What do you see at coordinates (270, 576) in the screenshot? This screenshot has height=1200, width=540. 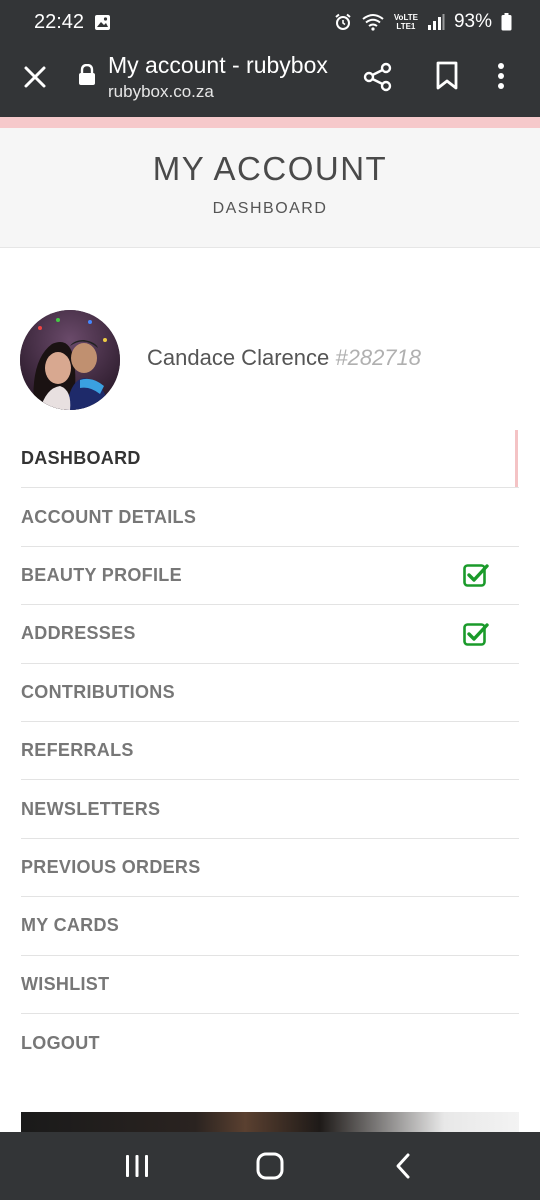 I see `menu-item-beauty-profile: BEAUTY PROFILE` at bounding box center [270, 576].